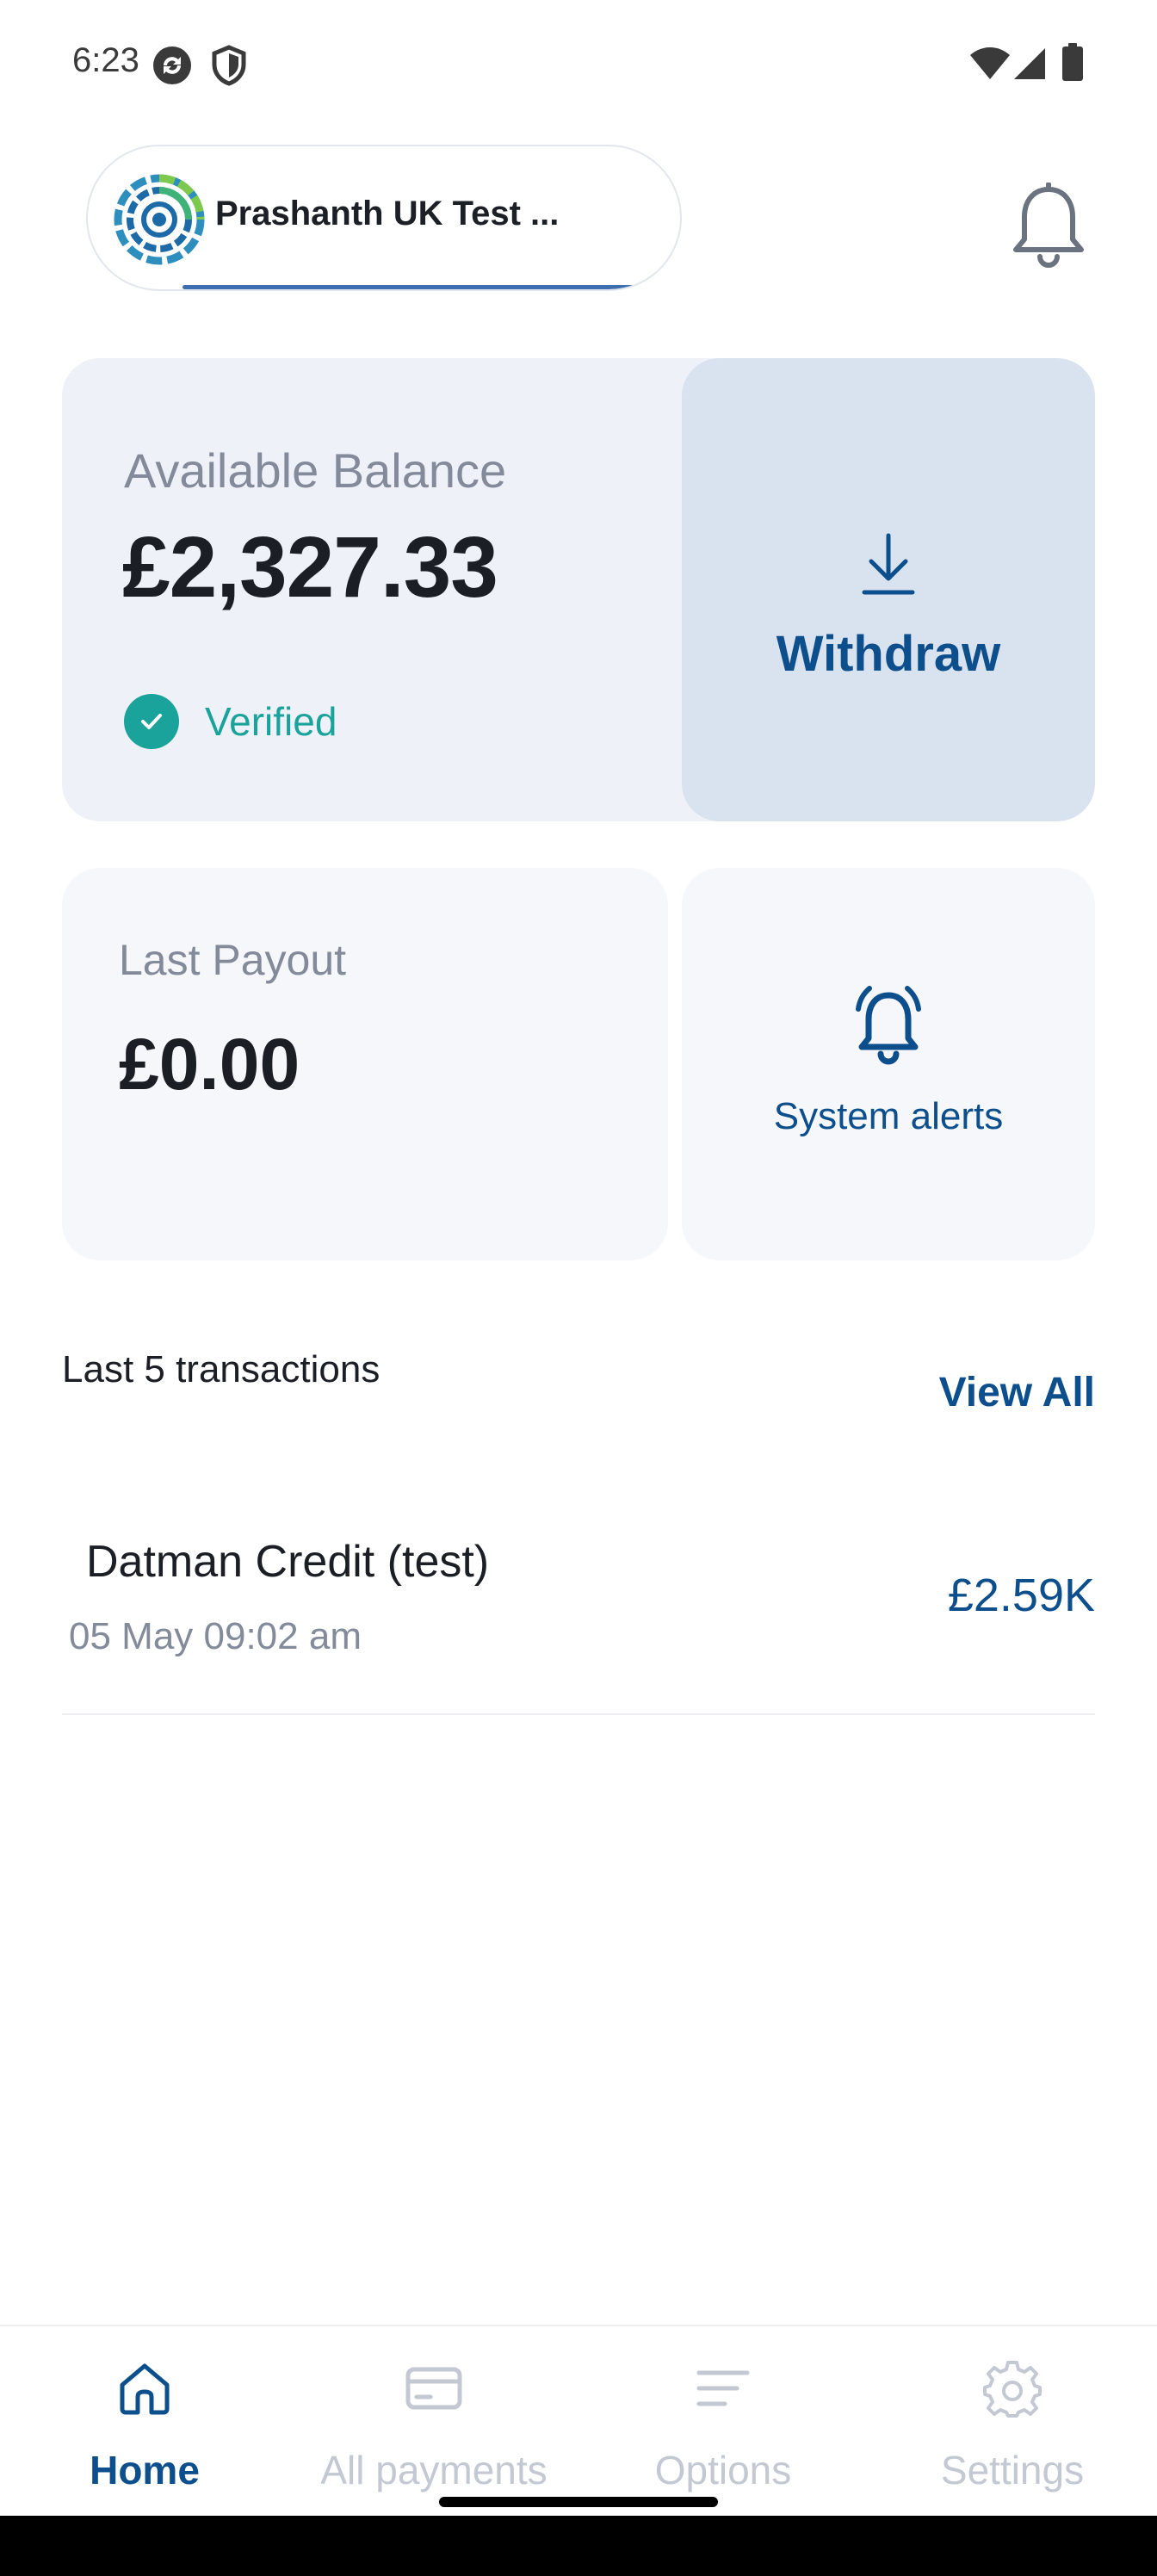  I want to click on withdraw-label: Withdraw, so click(888, 654).